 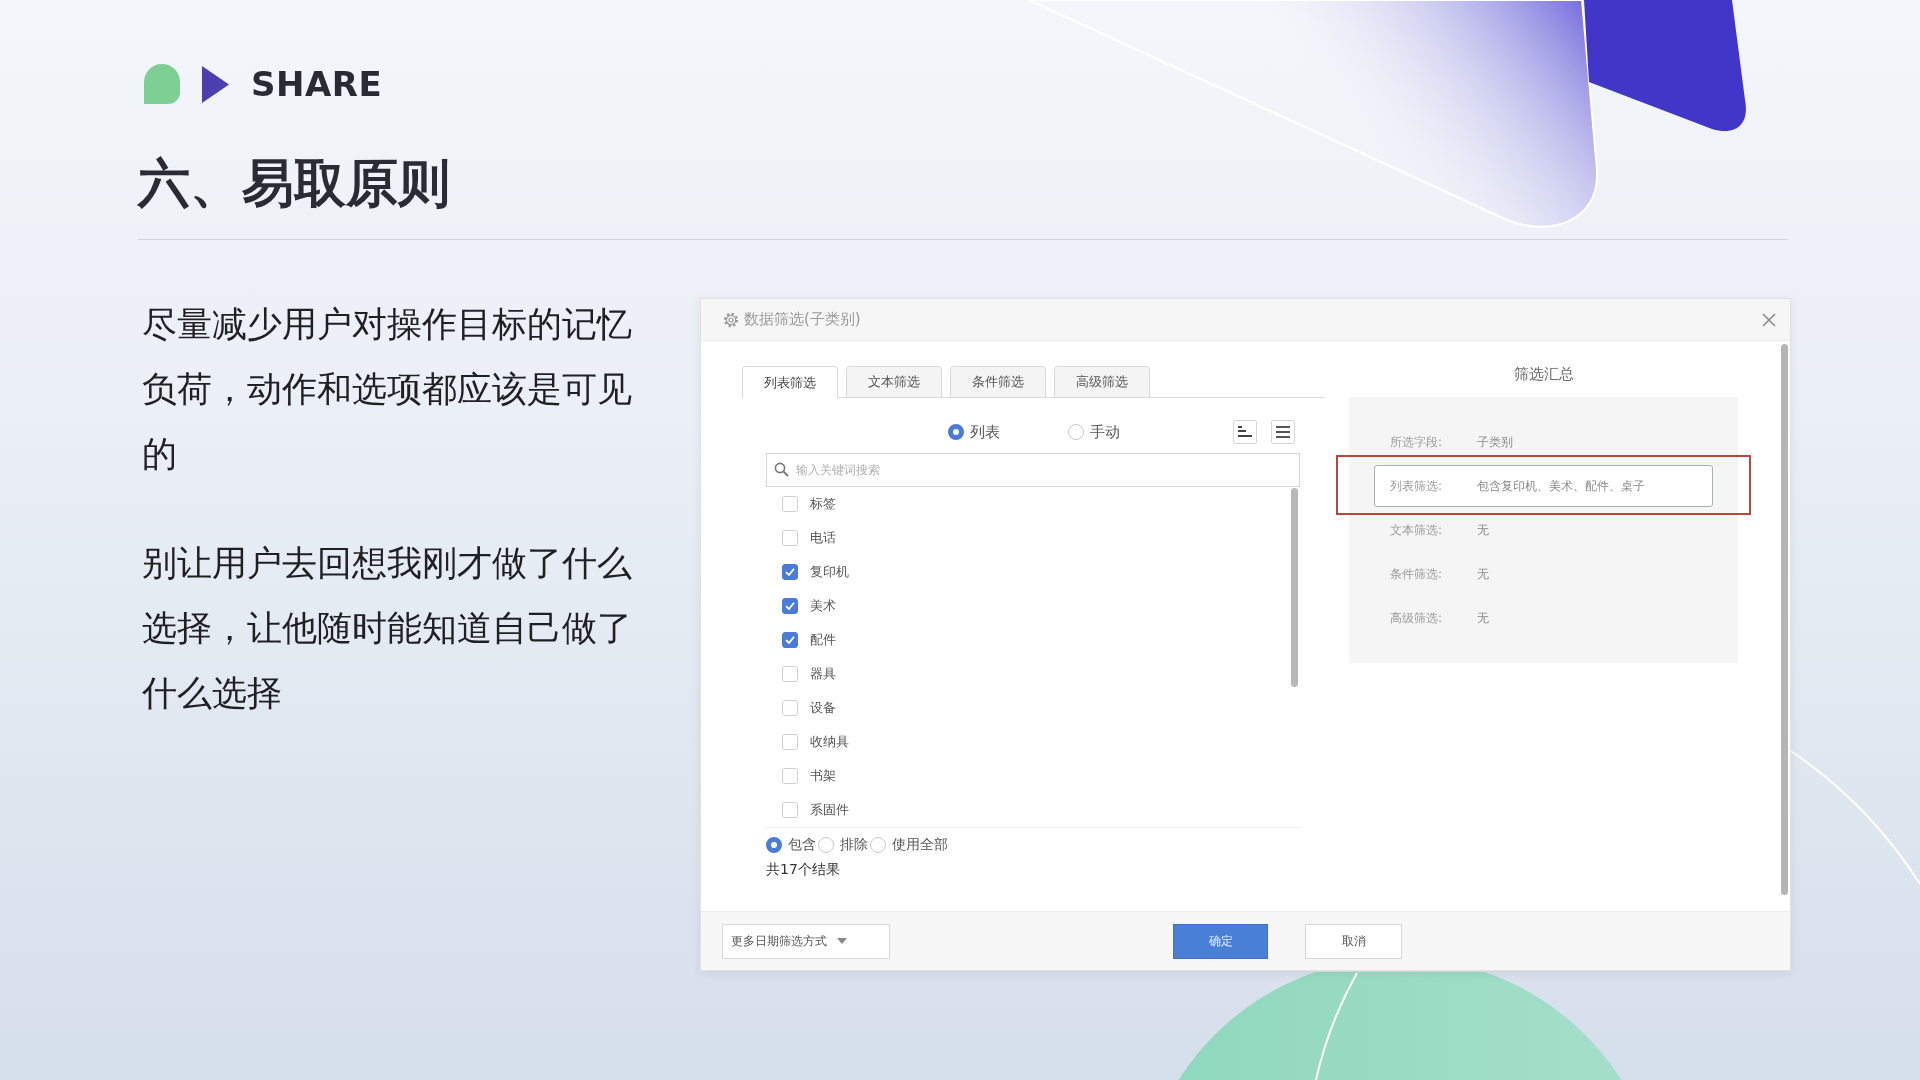 I want to click on item-label: 复印机, so click(x=829, y=572).